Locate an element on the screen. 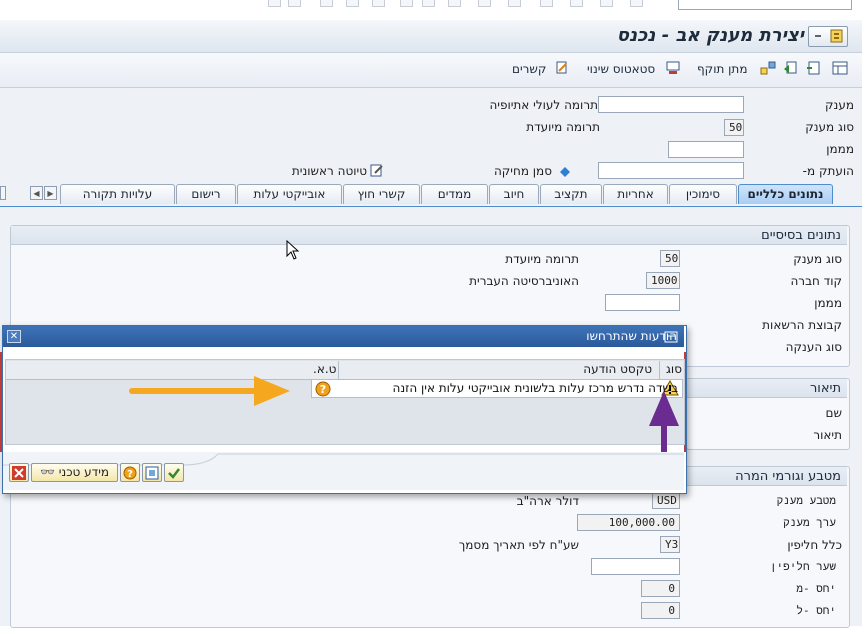 The image size is (862, 628). grant-value-field: 100,000.00 is located at coordinates (628, 522).